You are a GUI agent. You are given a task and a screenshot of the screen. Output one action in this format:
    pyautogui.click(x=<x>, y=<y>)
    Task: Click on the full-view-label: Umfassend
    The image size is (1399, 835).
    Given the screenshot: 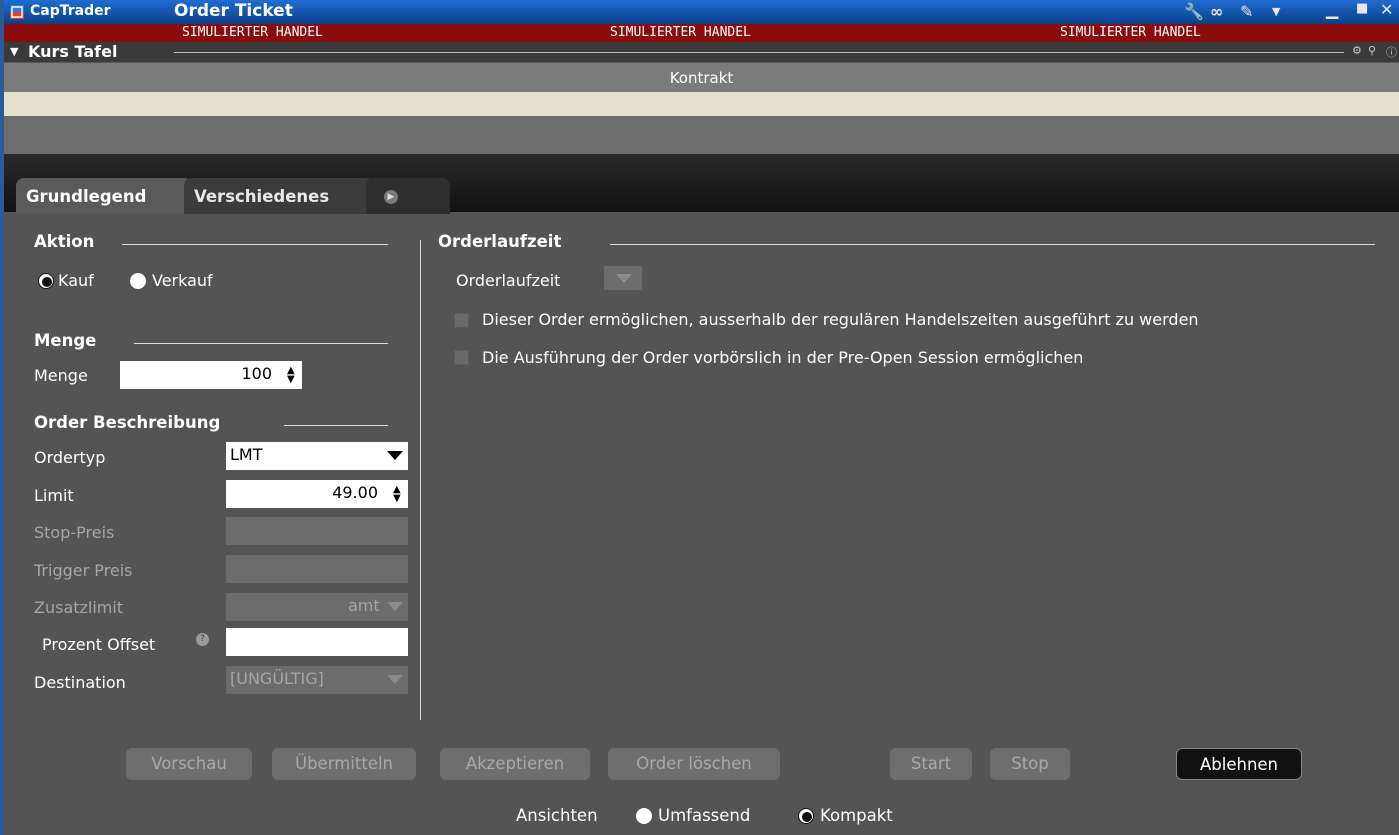 What is the action you would take?
    pyautogui.click(x=704, y=815)
    